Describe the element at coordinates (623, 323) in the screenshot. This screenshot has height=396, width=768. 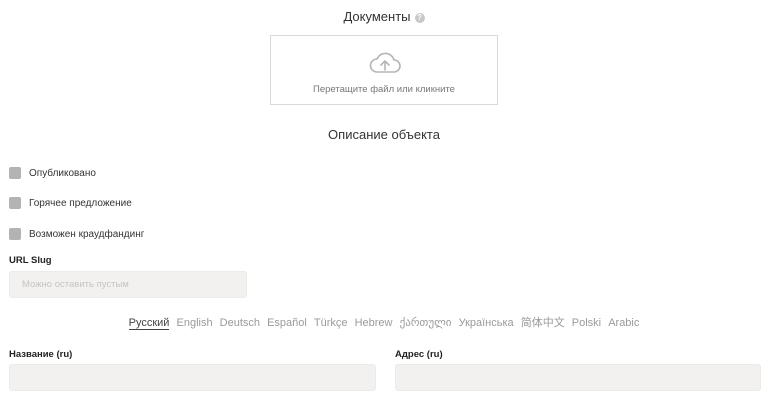
I see `tab-lang-ar: Arabic` at that location.